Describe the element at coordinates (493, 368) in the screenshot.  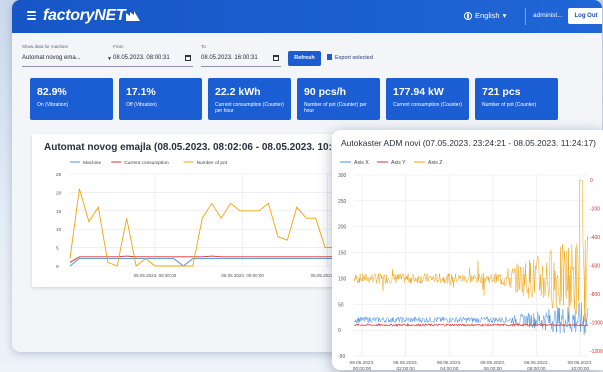
I see `x-tick-label: 06:00:00` at that location.